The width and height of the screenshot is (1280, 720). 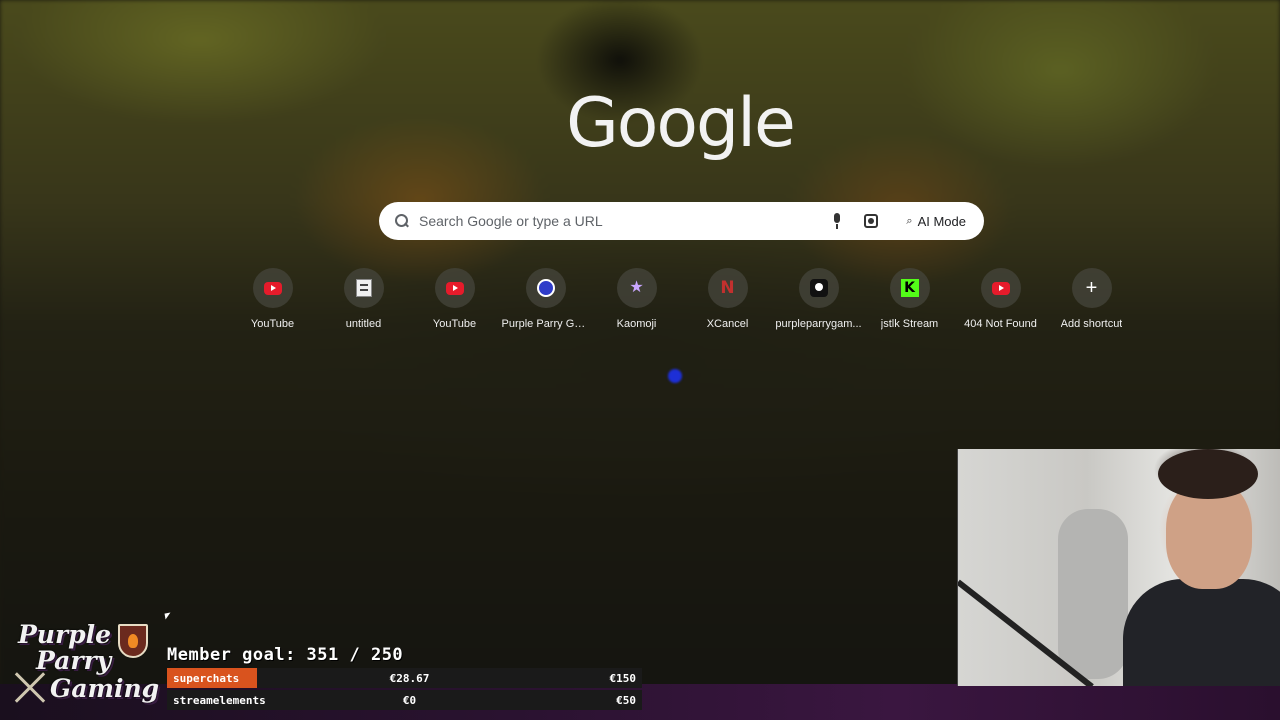 I want to click on goal-target: €150, so click(x=623, y=678).